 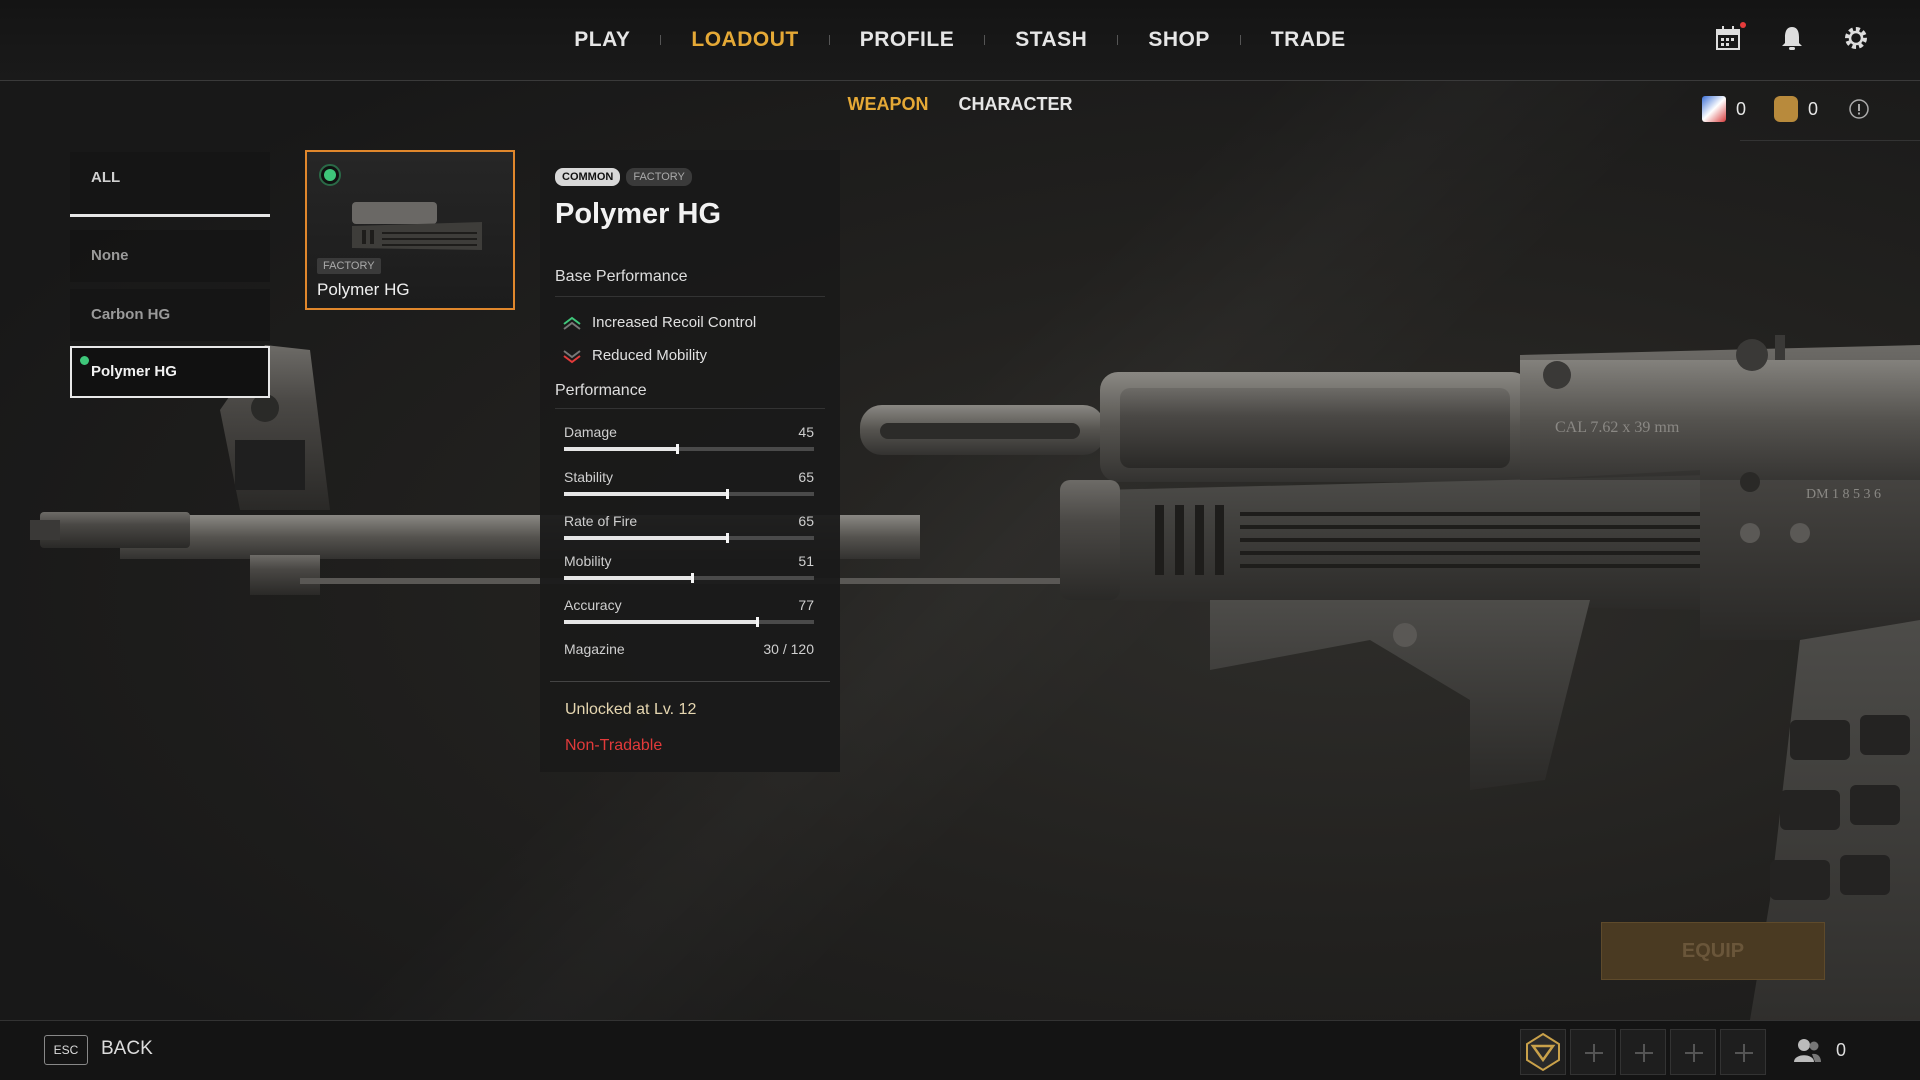 I want to click on sp-currency-icon, so click(x=1785, y=109).